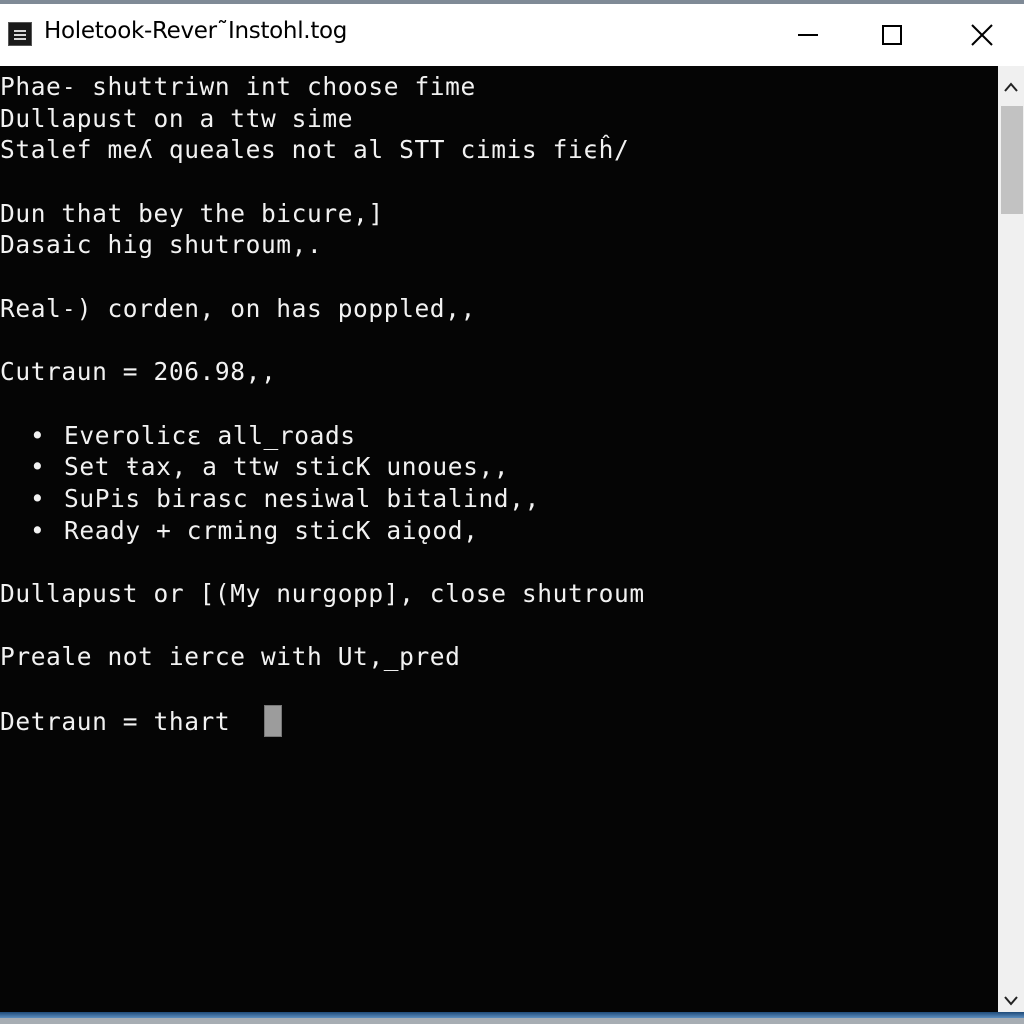 The image size is (1024, 1024). I want to click on scroll-up-button, so click(1011, 87).